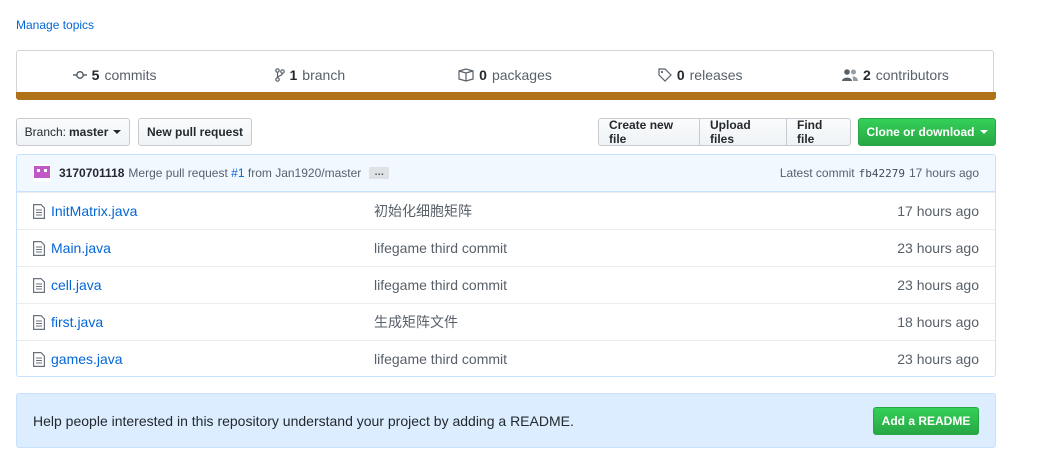 The image size is (1064, 456). I want to click on file-name-link: Main.java, so click(81, 248).